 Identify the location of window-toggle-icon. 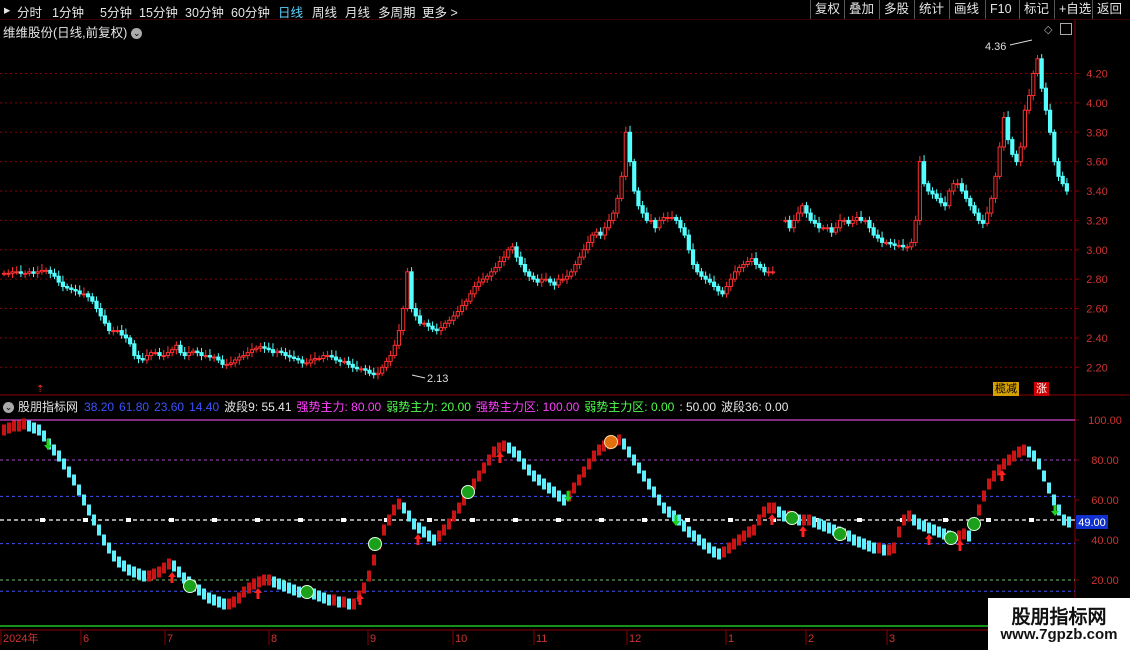
(1066, 29).